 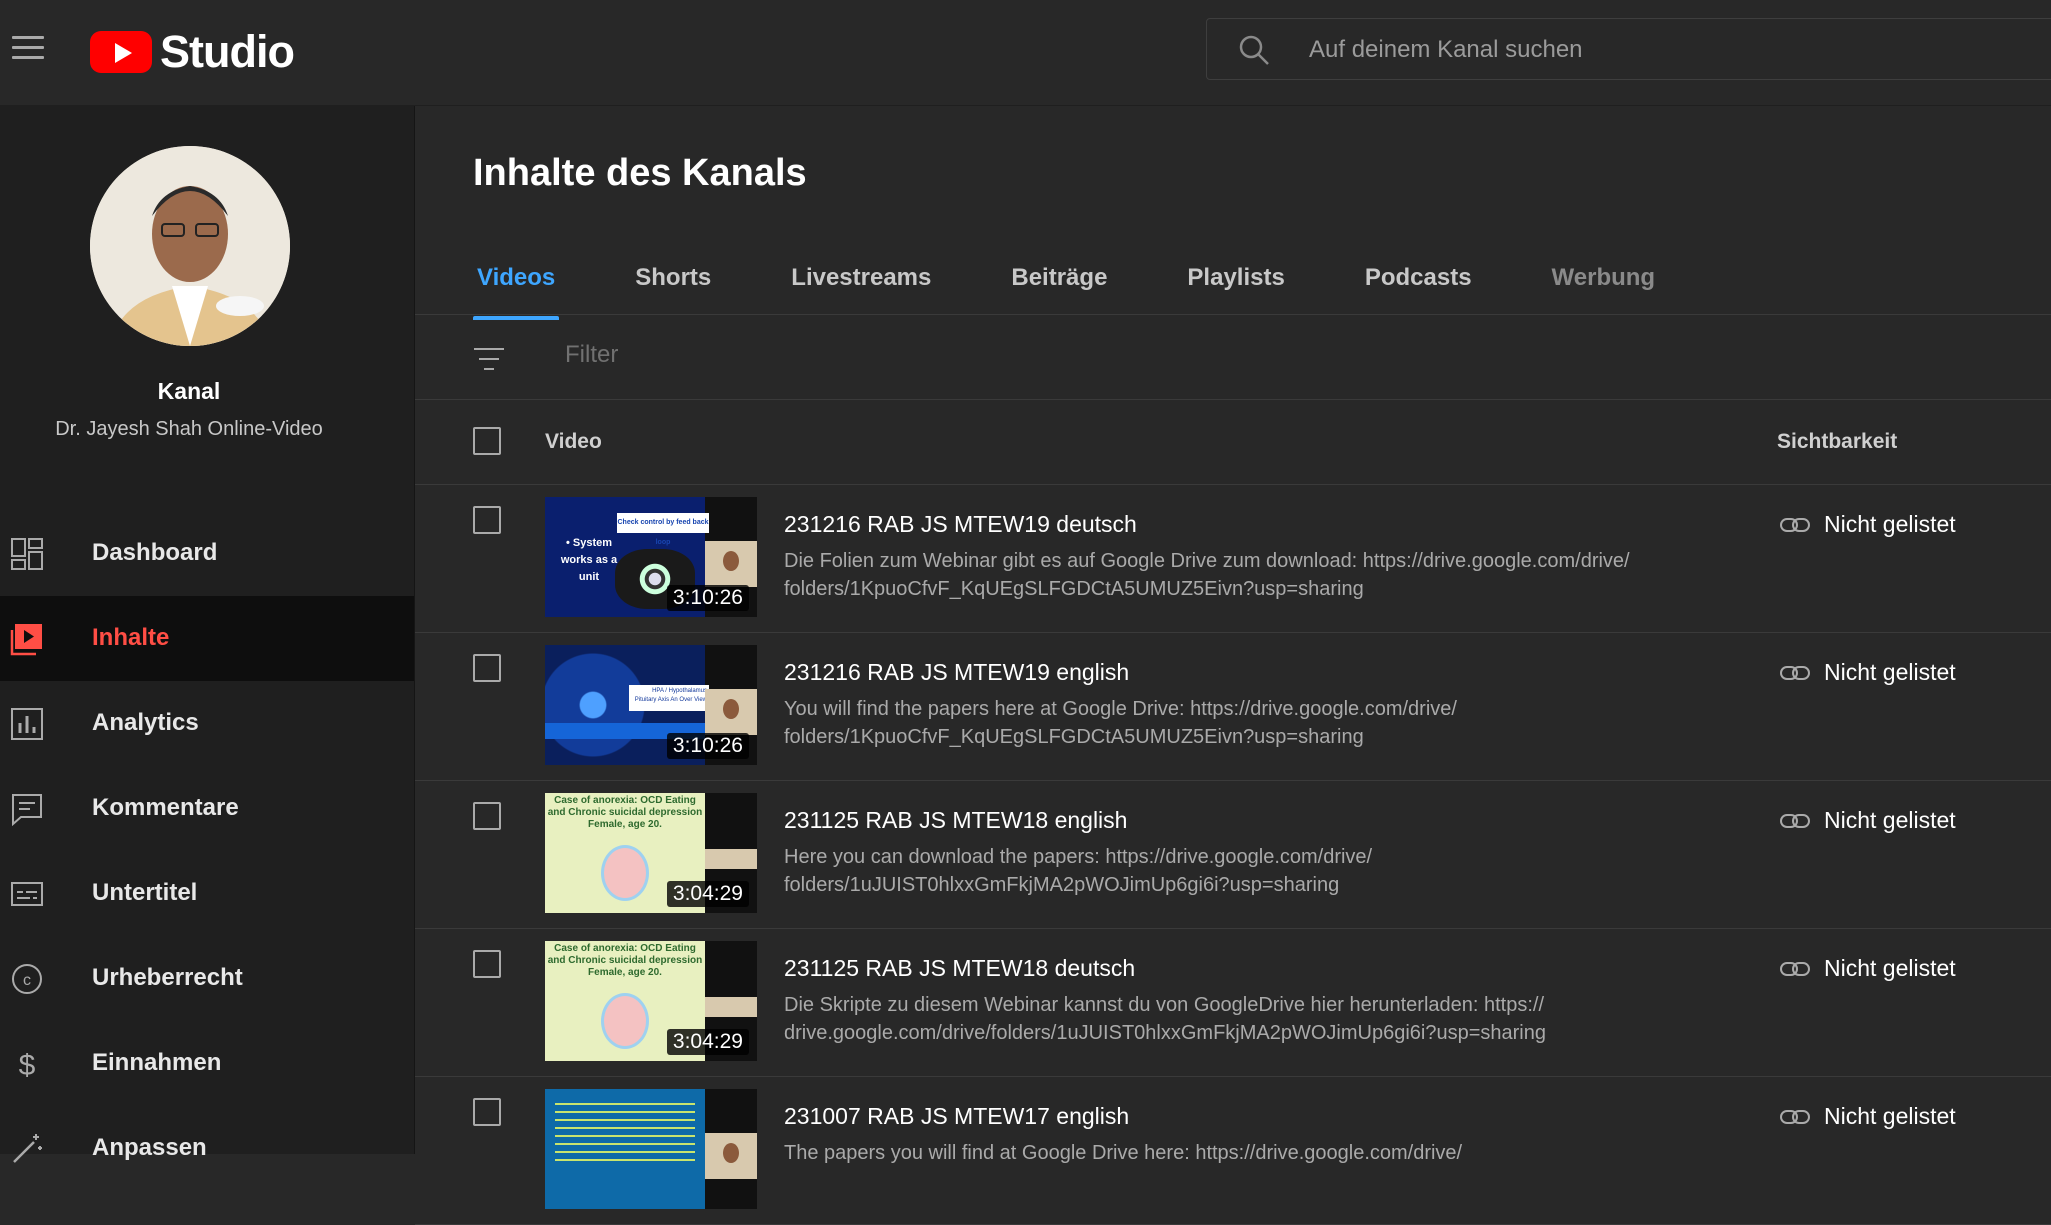 What do you see at coordinates (27, 724) in the screenshot?
I see `analytics-icon` at bounding box center [27, 724].